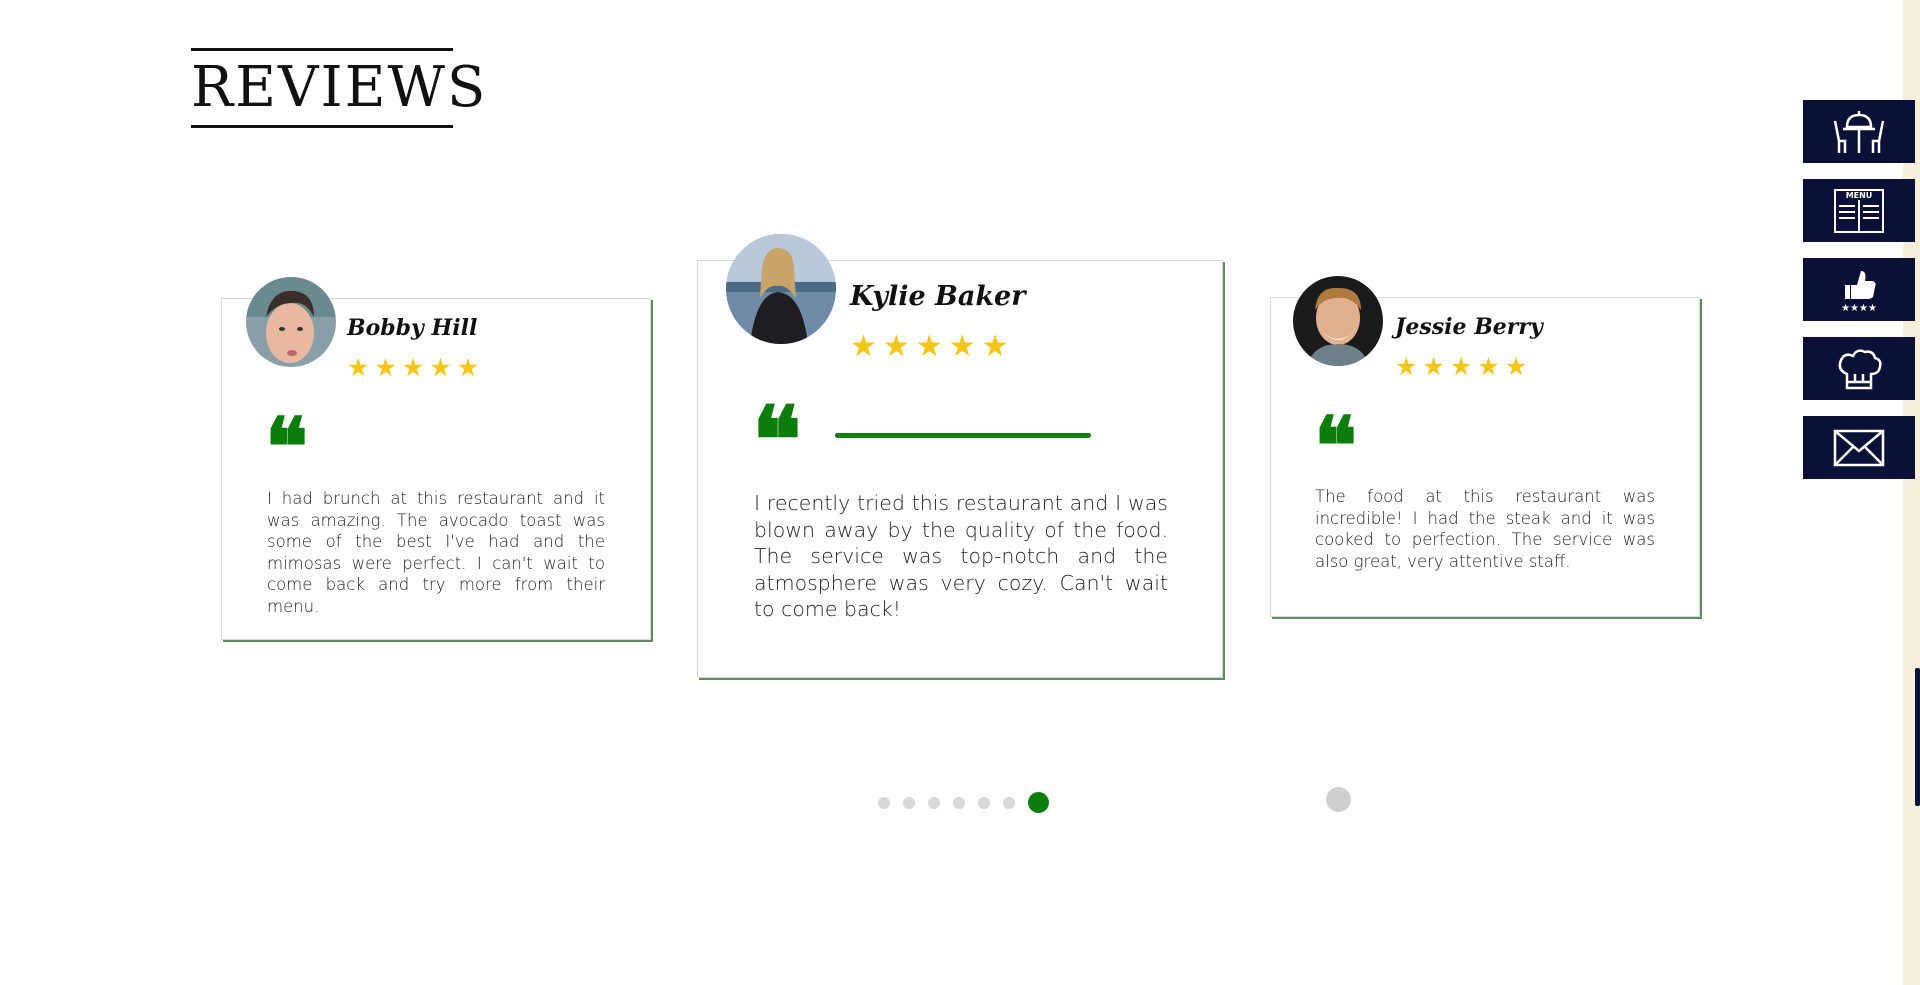 The height and width of the screenshot is (985, 1920). What do you see at coordinates (970, 802) in the screenshot?
I see `carousel-pagination` at bounding box center [970, 802].